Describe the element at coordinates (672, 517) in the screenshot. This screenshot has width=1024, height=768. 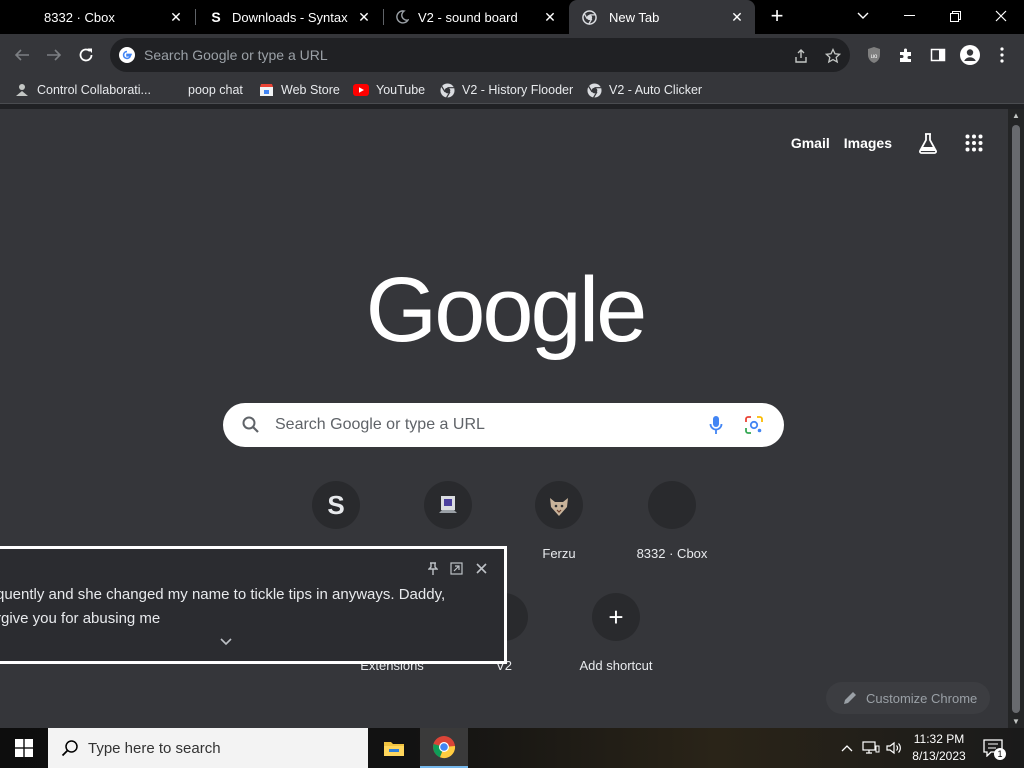
I see `shortcut-tile: 8332 · Cbox` at that location.